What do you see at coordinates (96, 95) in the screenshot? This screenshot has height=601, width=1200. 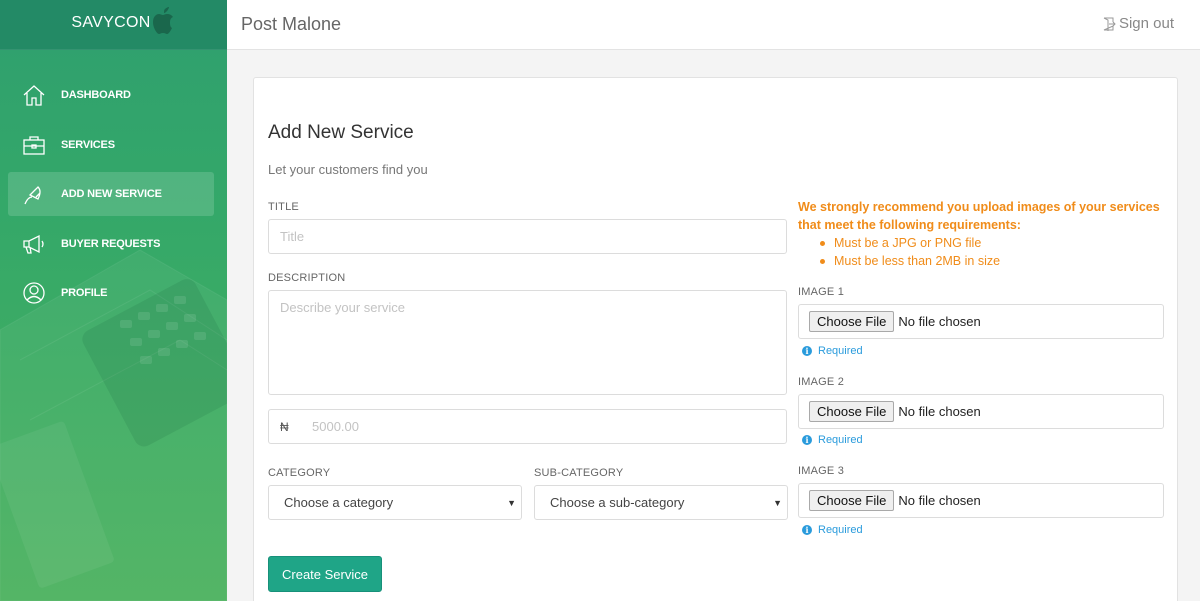 I see `sidebar-item-label: DASHBOARD` at bounding box center [96, 95].